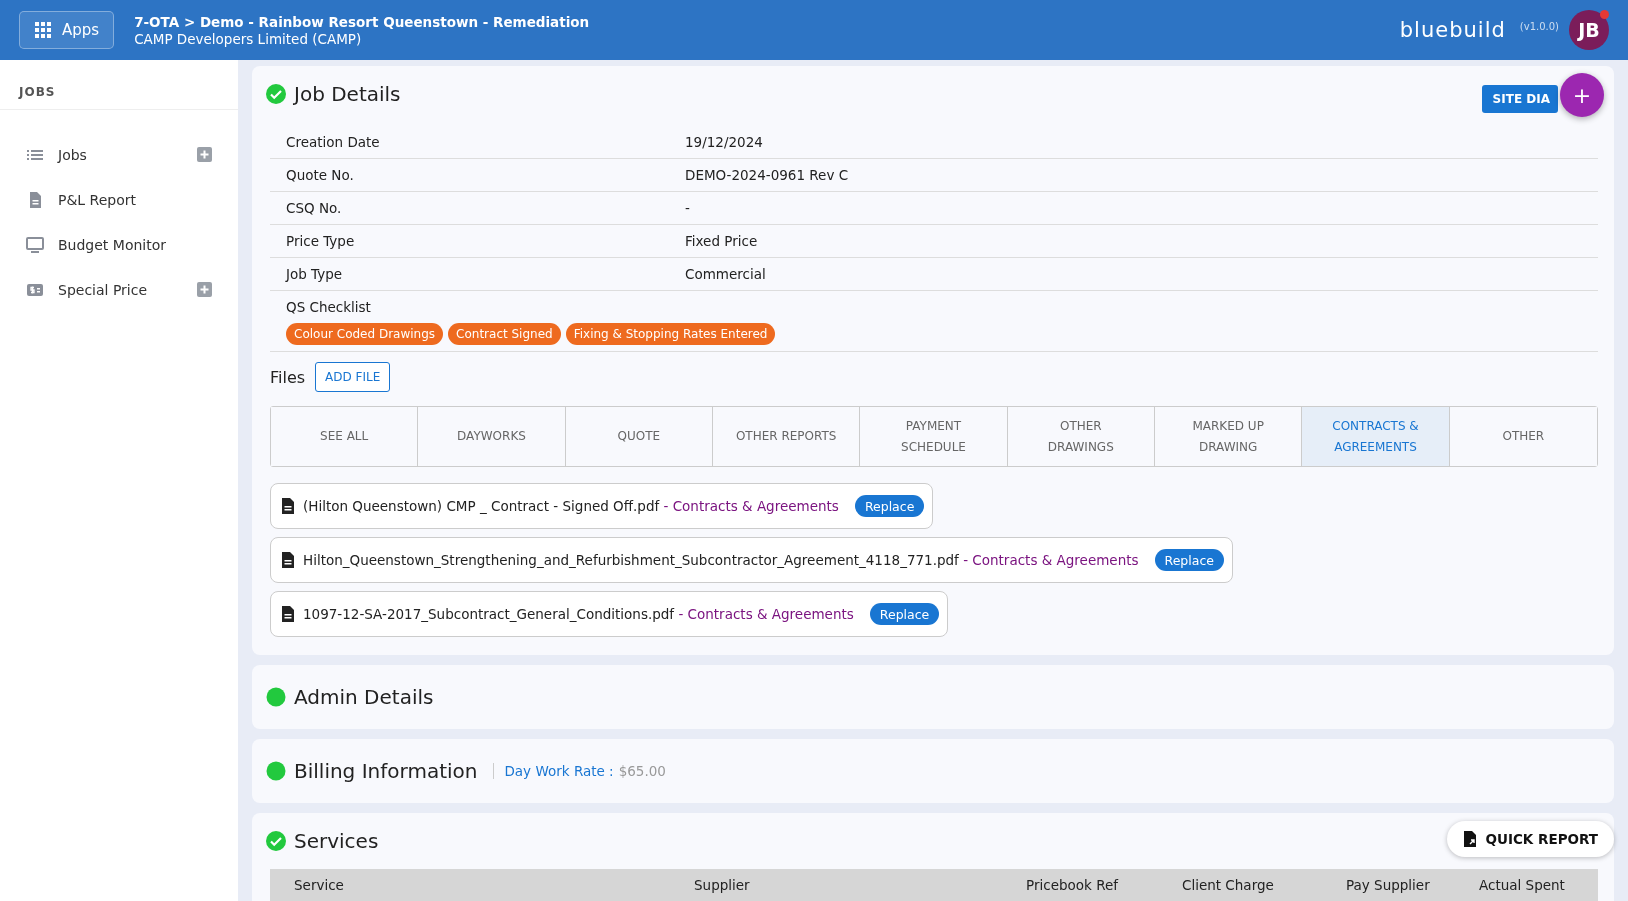 The width and height of the screenshot is (1628, 901). What do you see at coordinates (364, 697) in the screenshot?
I see `section-title: Admin Details` at bounding box center [364, 697].